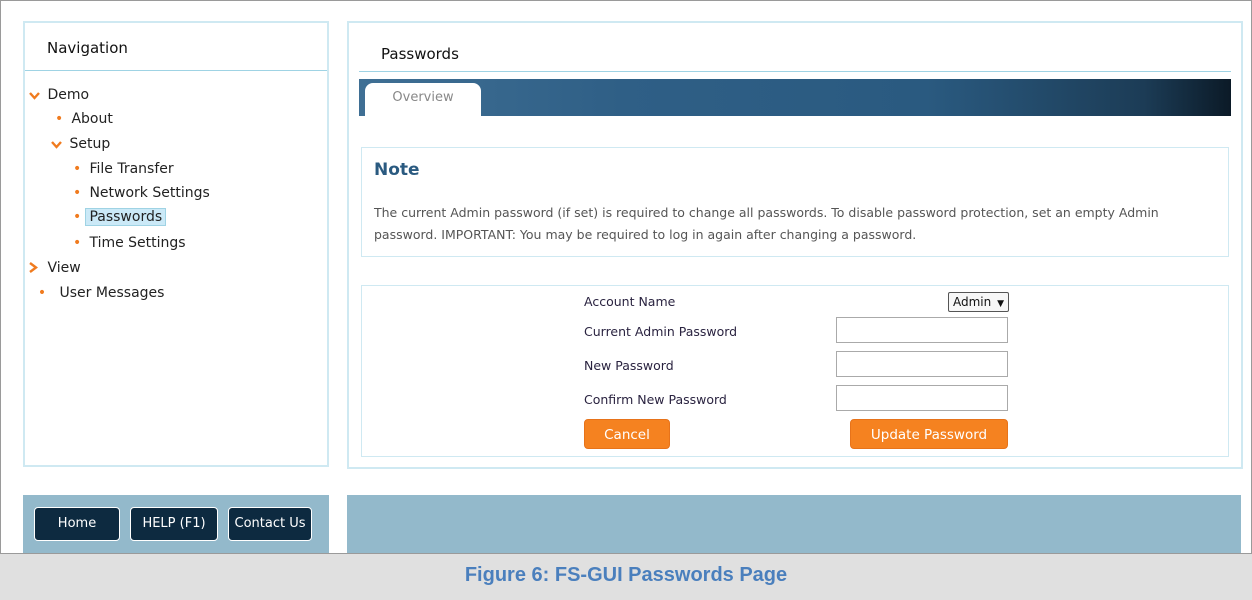  I want to click on figure-caption: Figure 6: FS-GUI Passwords Page, so click(626, 575).